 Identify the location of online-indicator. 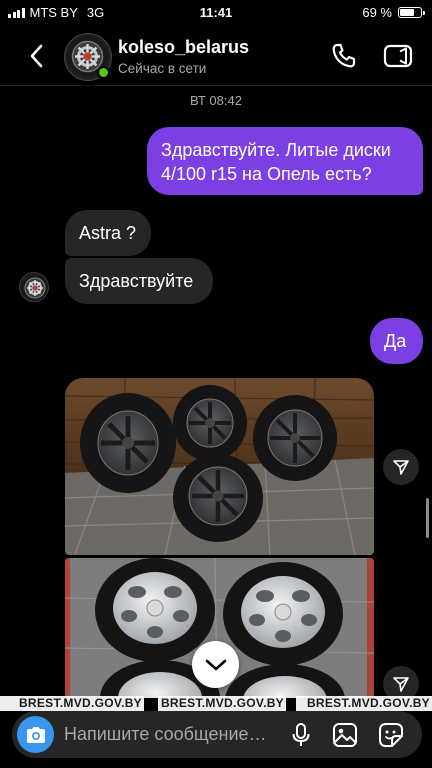
(103, 72).